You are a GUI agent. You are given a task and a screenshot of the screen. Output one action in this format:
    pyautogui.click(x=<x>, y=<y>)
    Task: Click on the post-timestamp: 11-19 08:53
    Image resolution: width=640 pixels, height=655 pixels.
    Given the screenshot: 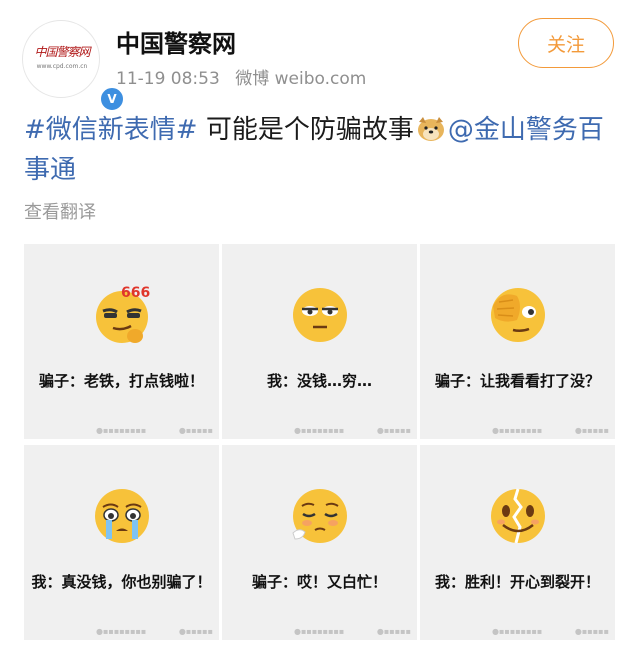 What is the action you would take?
    pyautogui.click(x=168, y=79)
    